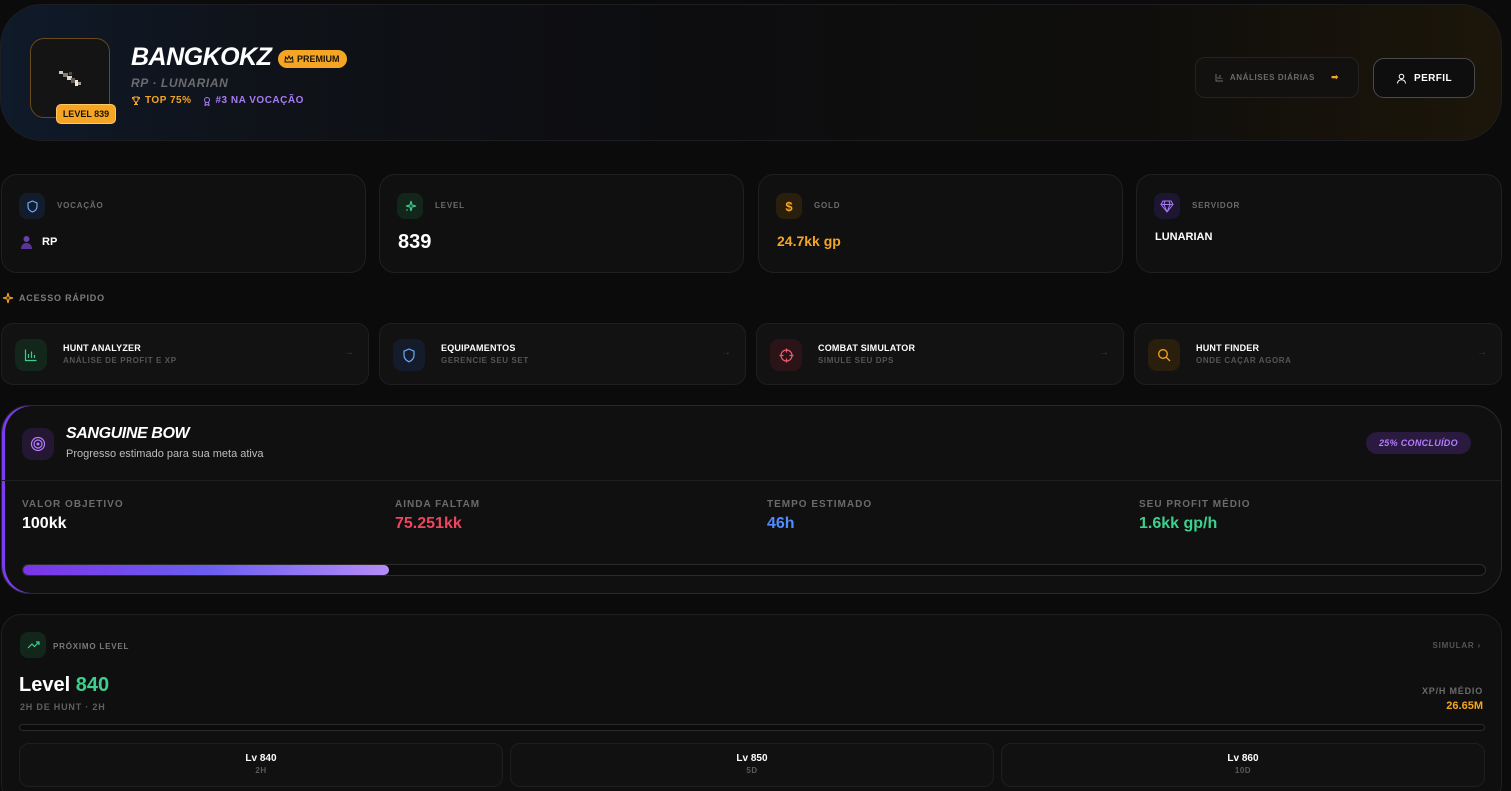  Describe the element at coordinates (1243, 765) in the screenshot. I see `level-milestone-tile: Lv 860 10D` at that location.